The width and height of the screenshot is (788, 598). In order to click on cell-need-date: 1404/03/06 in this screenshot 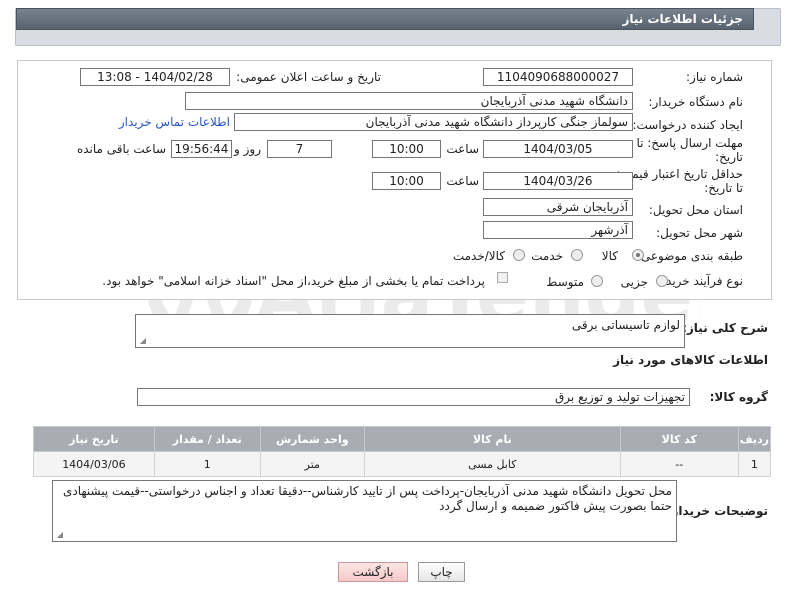, I will do `click(94, 464)`.